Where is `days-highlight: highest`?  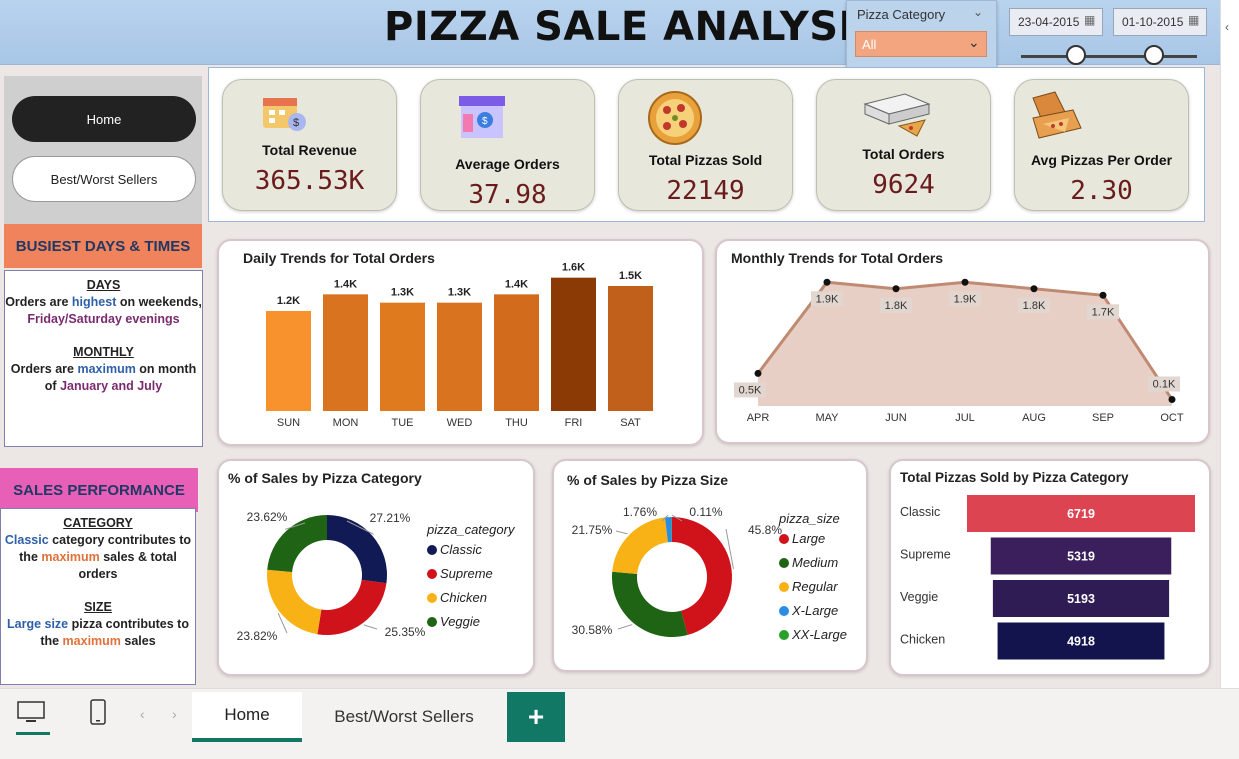
days-highlight: highest is located at coordinates (94, 302).